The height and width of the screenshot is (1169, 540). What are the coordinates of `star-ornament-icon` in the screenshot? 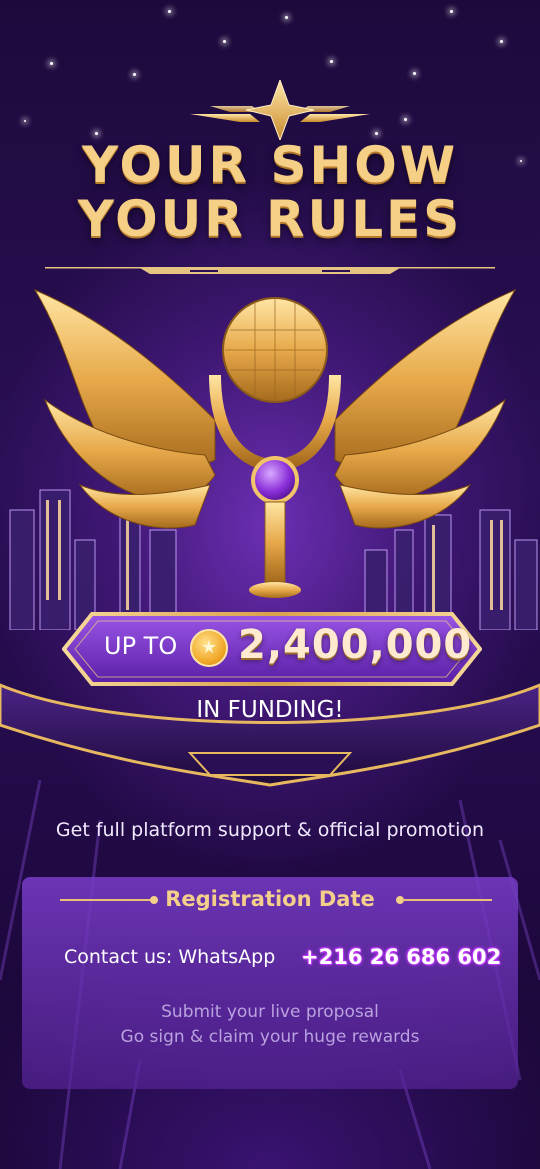 It's located at (280, 110).